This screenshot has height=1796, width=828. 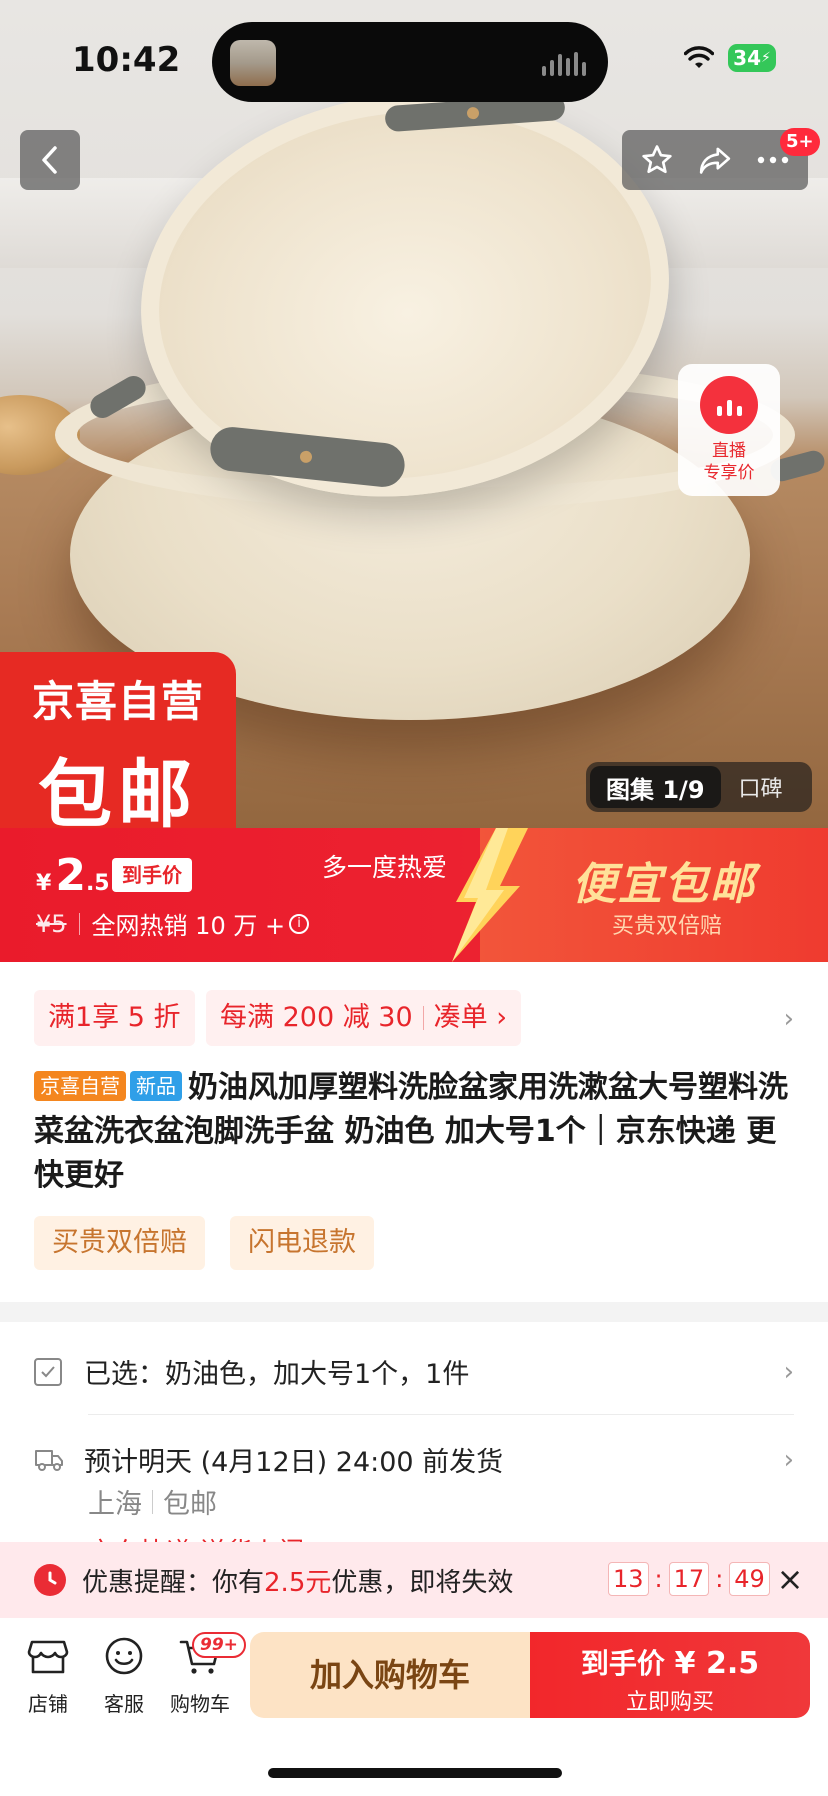 What do you see at coordinates (410, 62) in the screenshot?
I see `dynamic-island` at bounding box center [410, 62].